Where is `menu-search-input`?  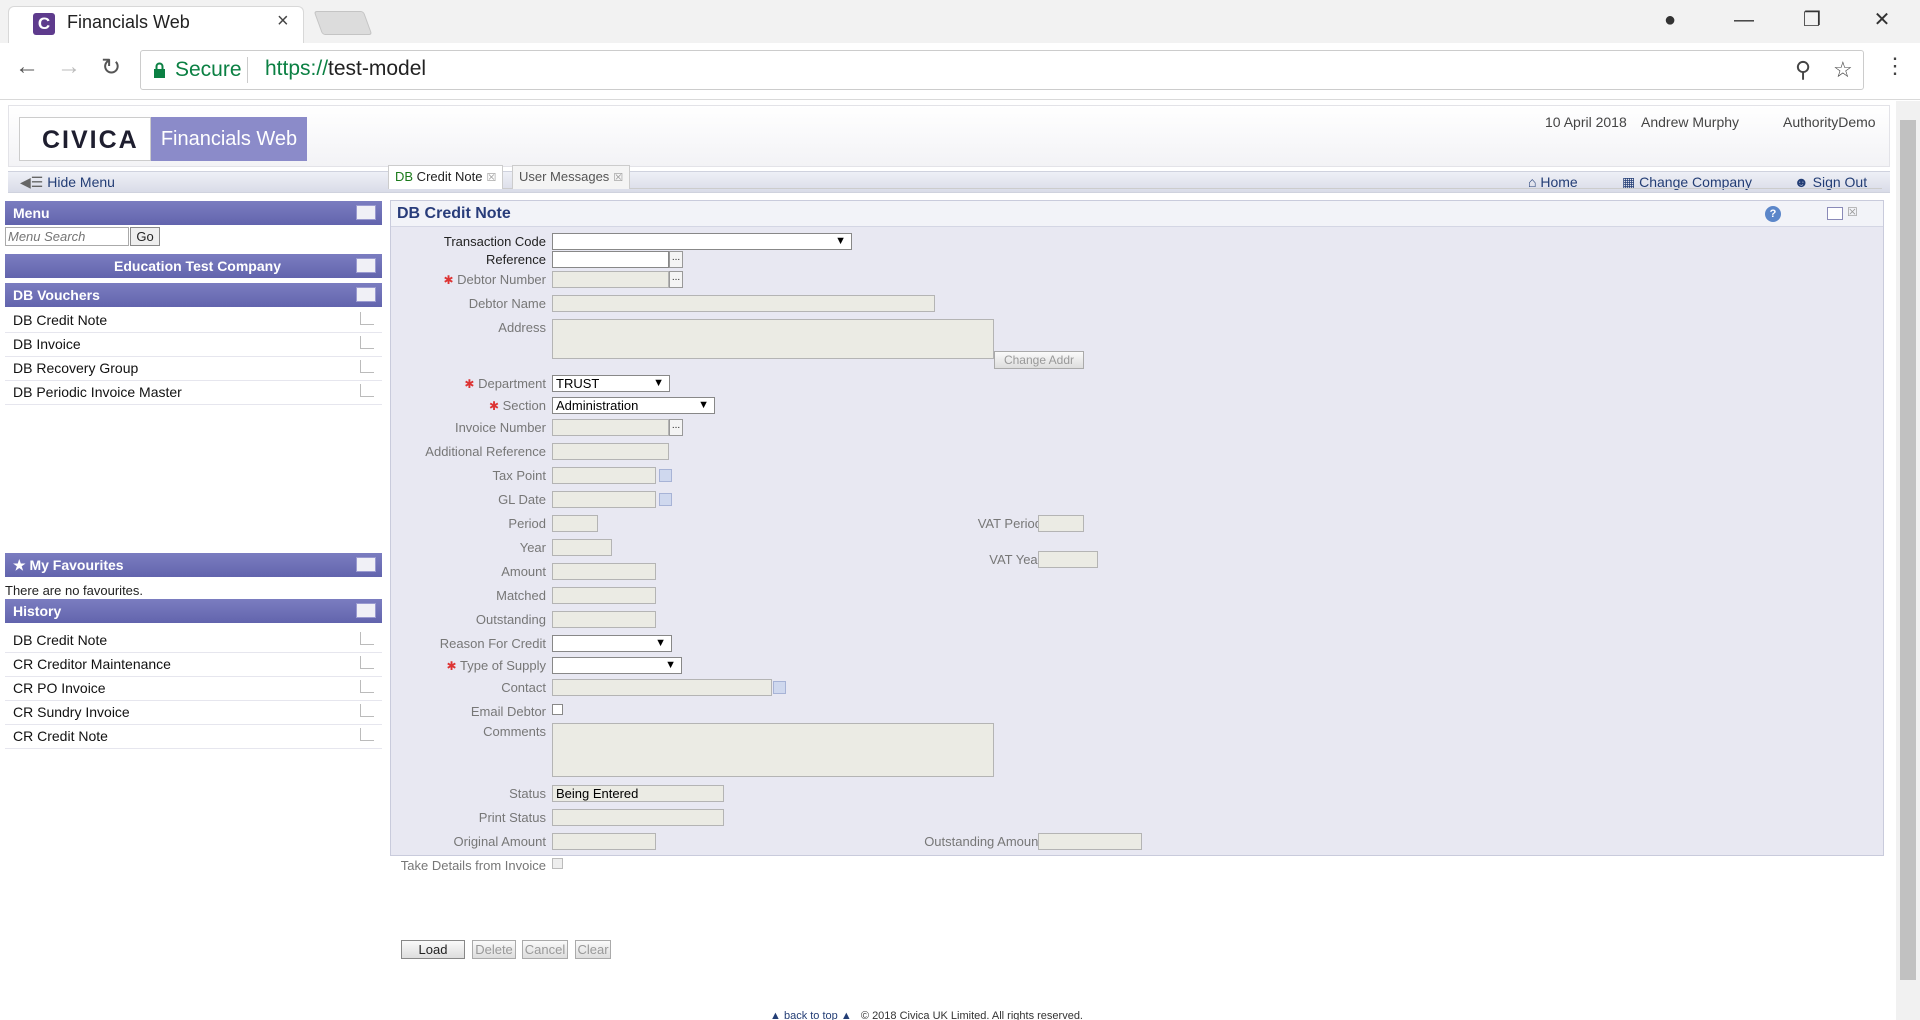 menu-search-input is located at coordinates (67, 236).